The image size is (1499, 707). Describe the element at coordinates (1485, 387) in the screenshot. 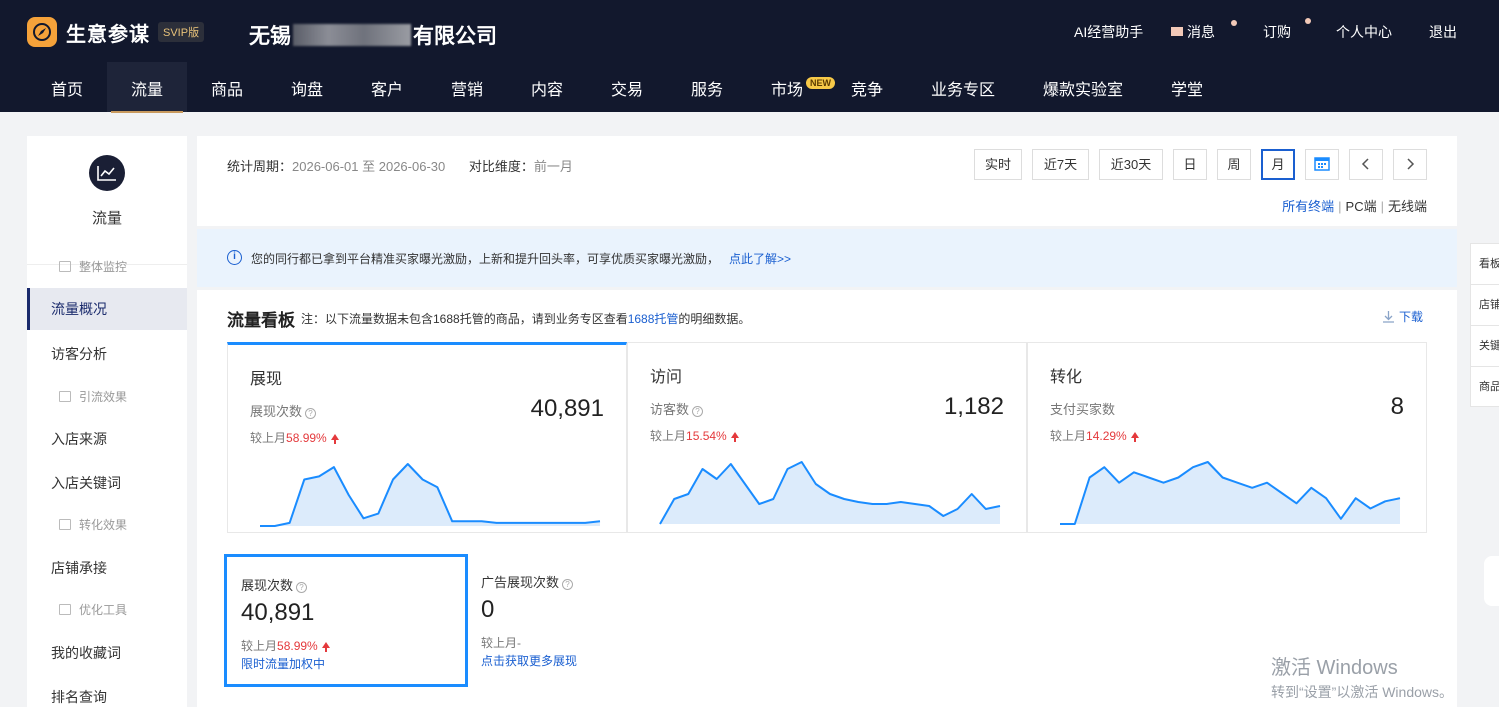

I see `side-tab-products: 商品` at that location.